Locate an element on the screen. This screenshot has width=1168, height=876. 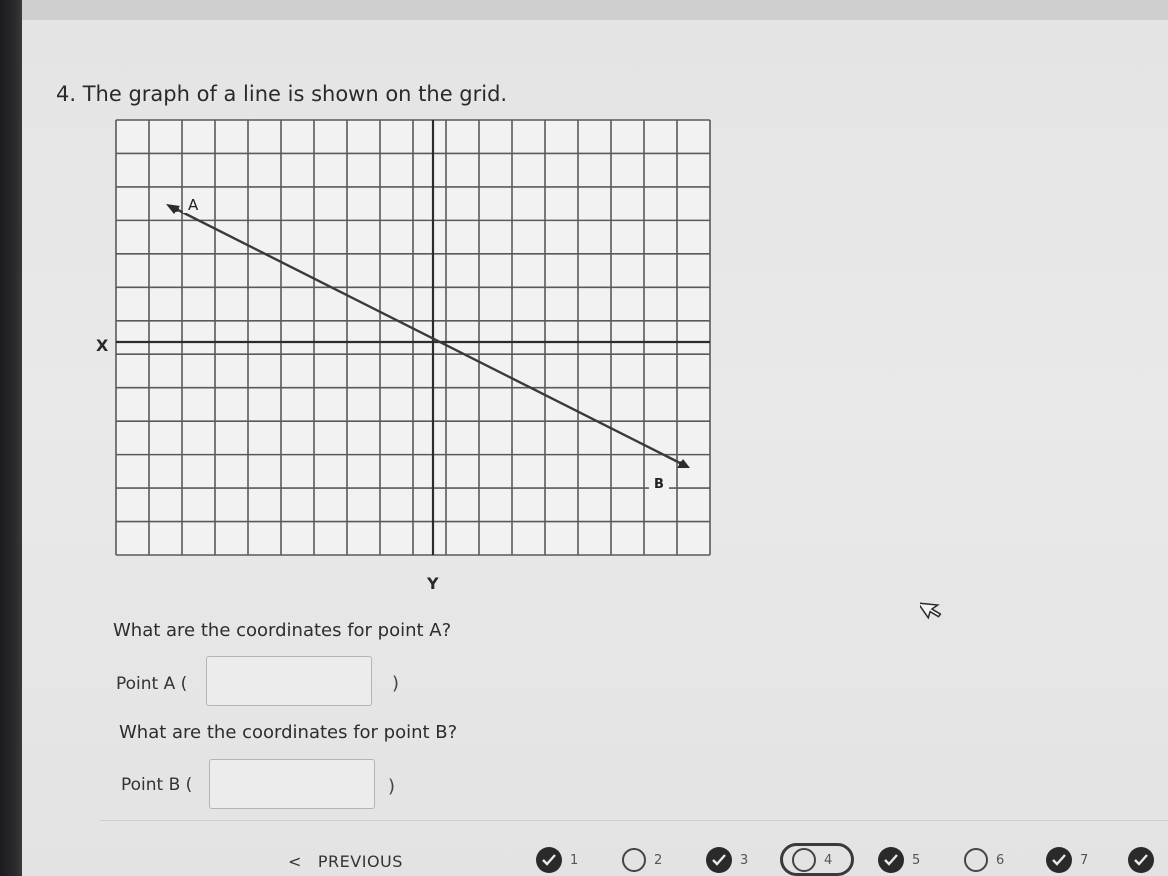
point-b-close-paren: ) is located at coordinates (392, 786).